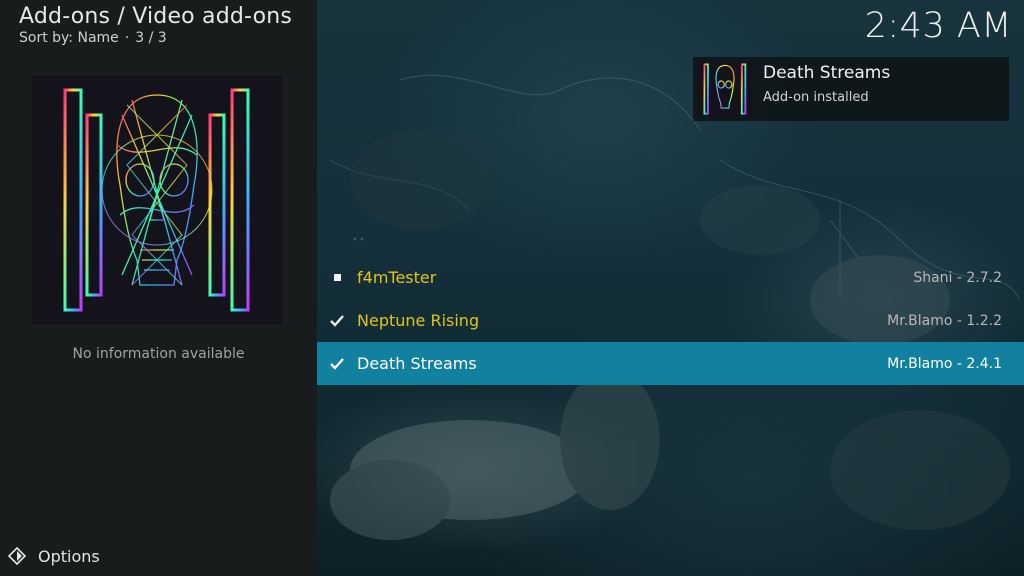  What do you see at coordinates (397, 277) in the screenshot?
I see `addon-name: f4mTester` at bounding box center [397, 277].